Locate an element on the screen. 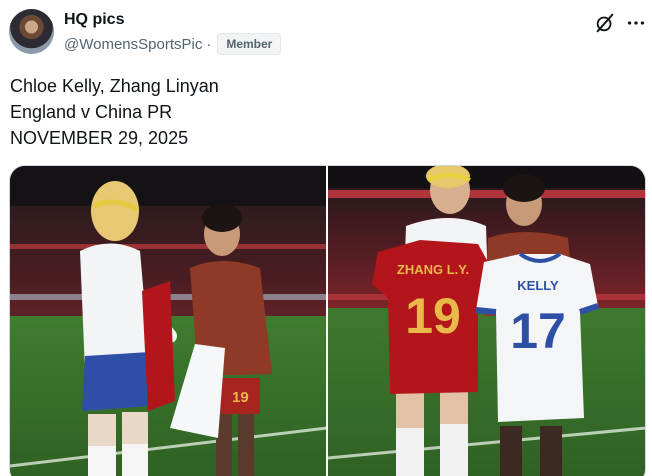  photo-left-shirt-number: 19 is located at coordinates (240, 397).